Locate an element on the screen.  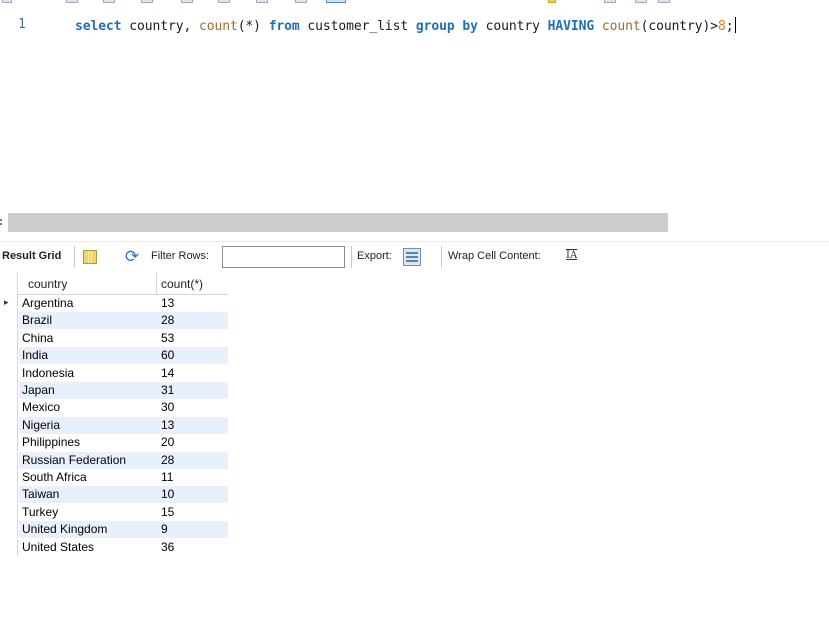
toolbar-separator is located at coordinates (351, 257).